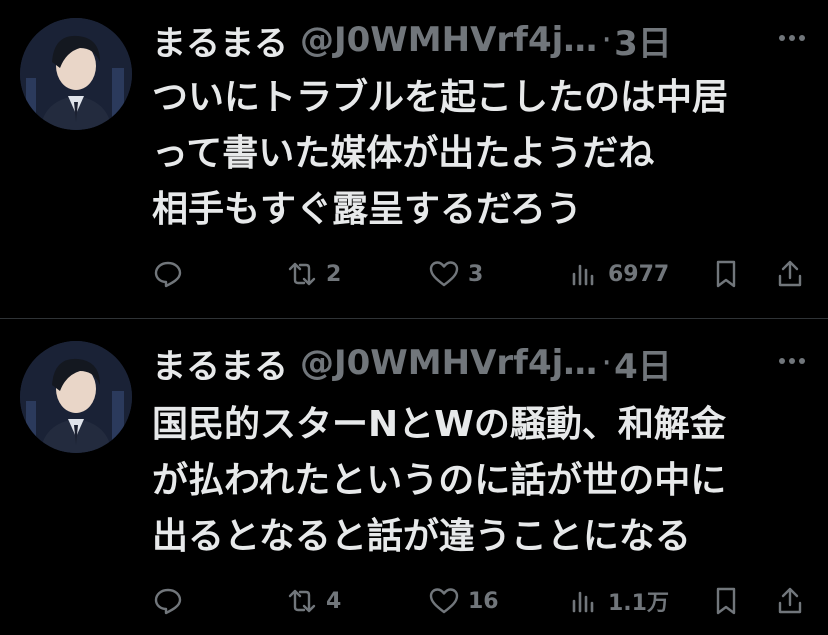 Image resolution: width=828 pixels, height=635 pixels. I want to click on tweet-line: 出るとなると話が違うことになる, so click(421, 536).